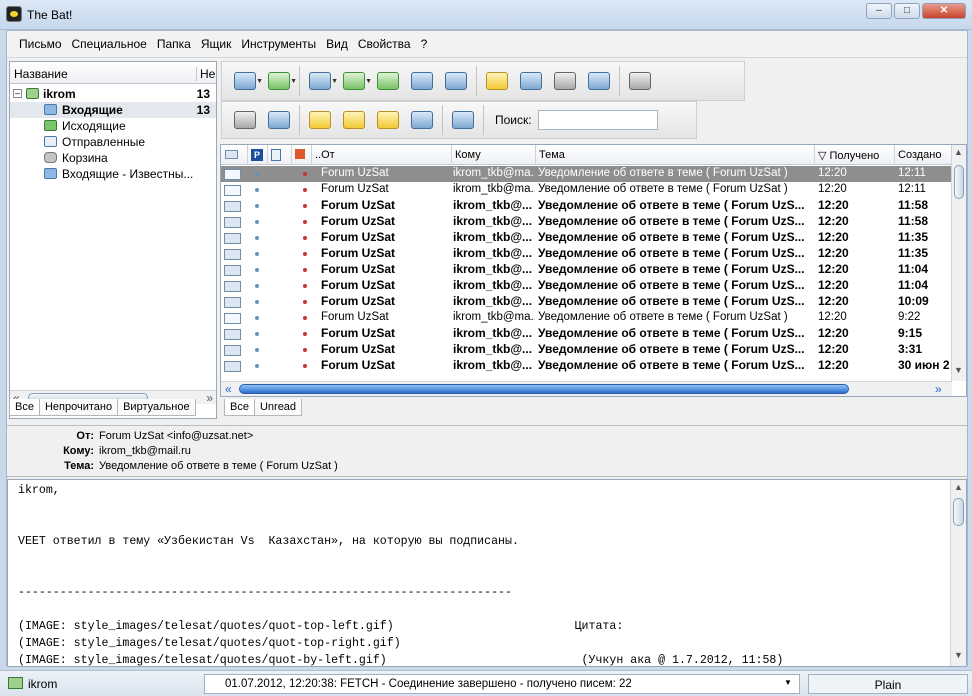 The image size is (972, 696). Describe the element at coordinates (599, 81) in the screenshot. I see `save-button` at that location.